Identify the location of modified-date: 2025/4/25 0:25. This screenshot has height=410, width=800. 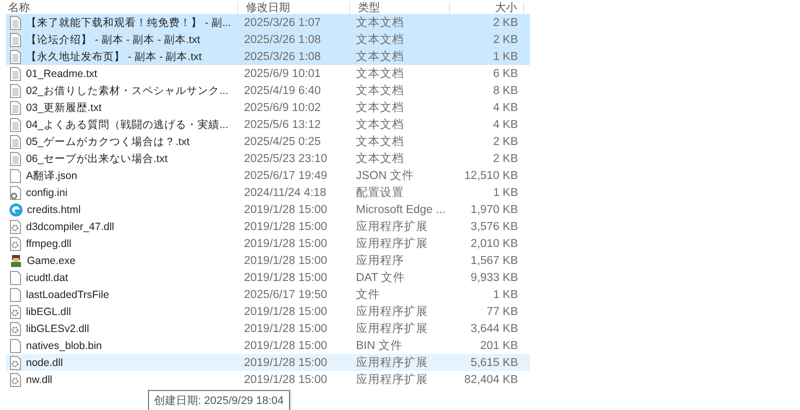
(282, 142).